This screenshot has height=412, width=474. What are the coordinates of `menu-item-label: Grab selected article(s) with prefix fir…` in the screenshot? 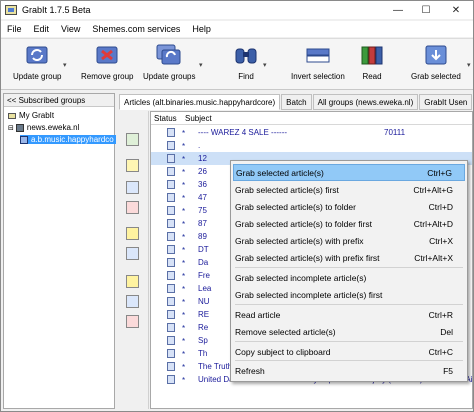 It's located at (307, 257).